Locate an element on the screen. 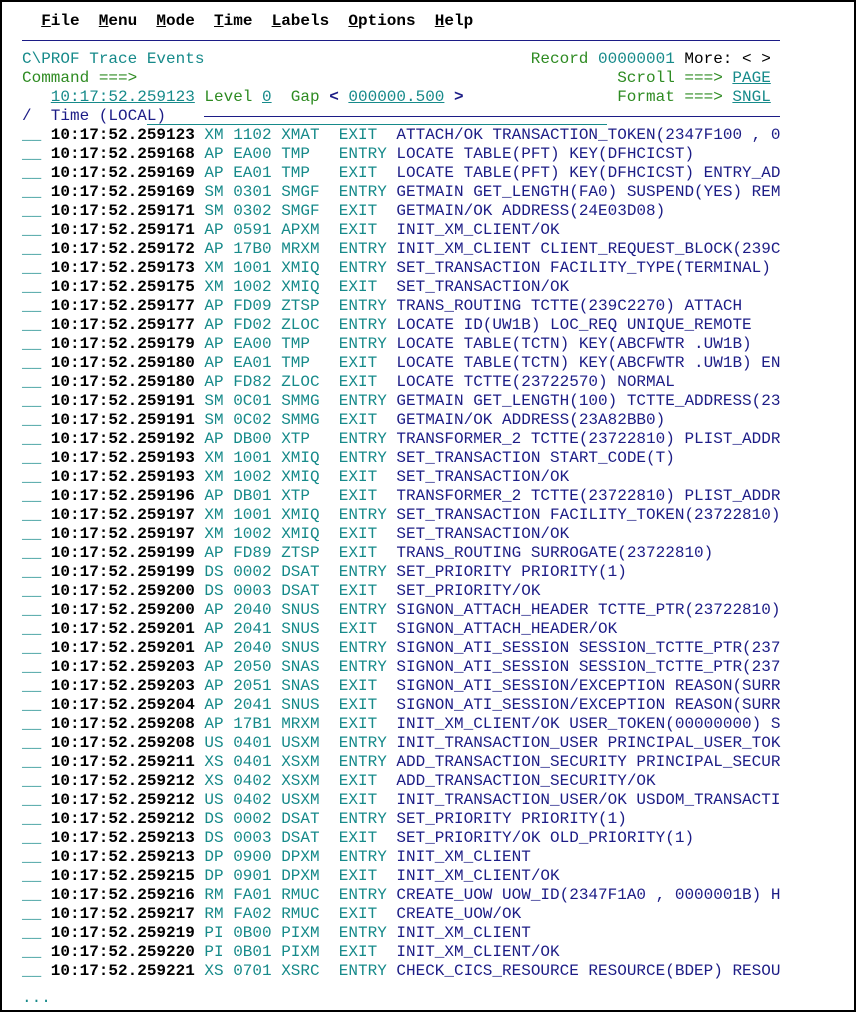 This screenshot has width=856, height=1012. module: XTP is located at coordinates (295, 496).